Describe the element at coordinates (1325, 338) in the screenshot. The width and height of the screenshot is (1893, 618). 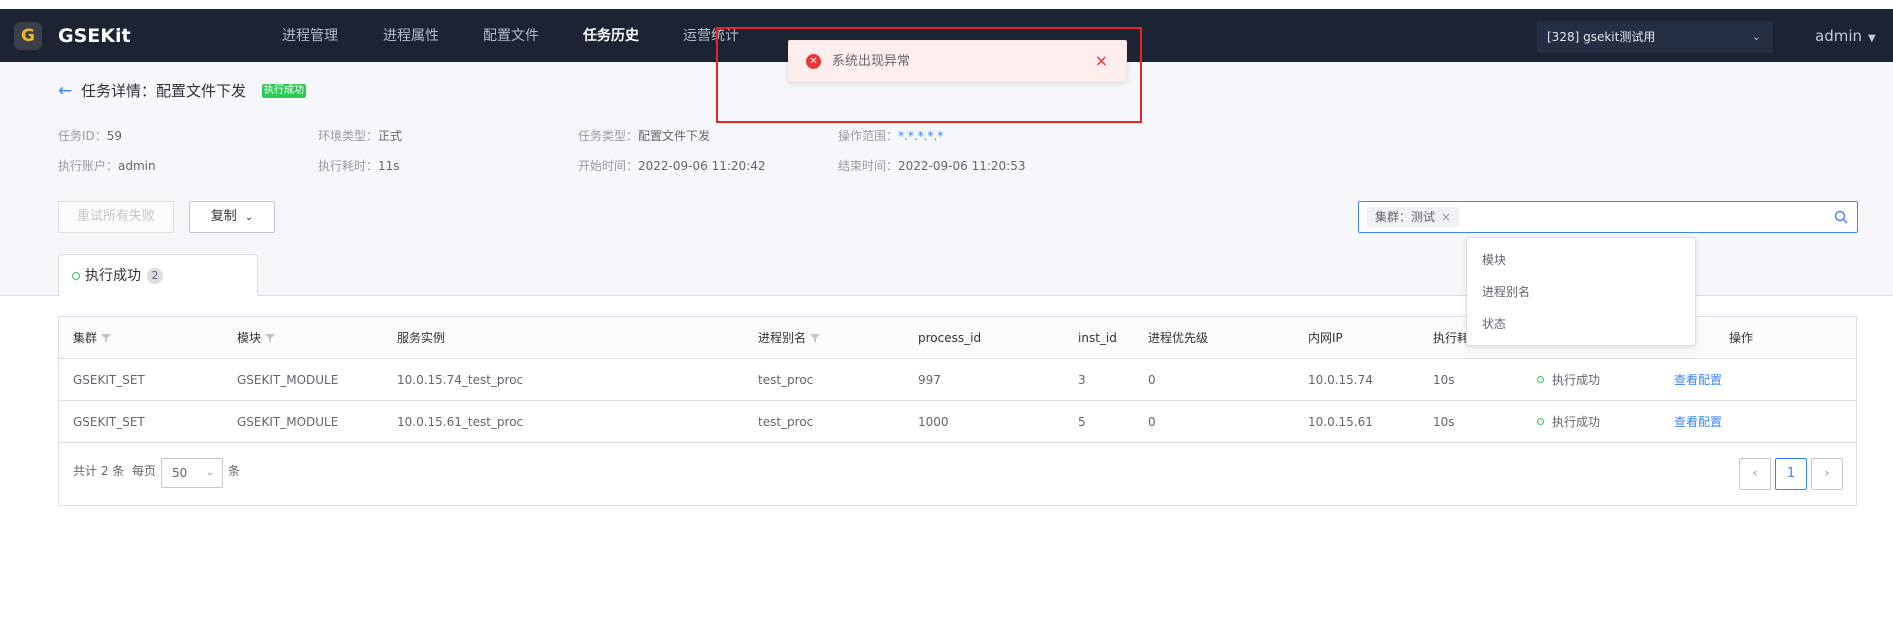
I see `column-header-inner-ip: 内网IP` at that location.